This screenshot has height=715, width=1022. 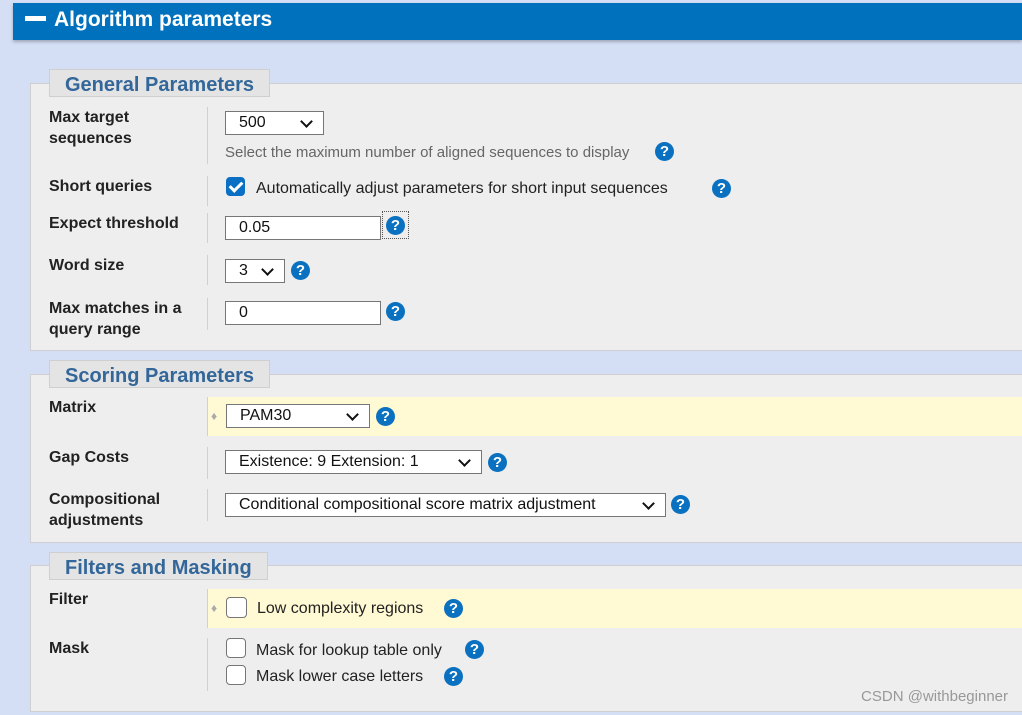 What do you see at coordinates (255, 271) in the screenshot?
I see `word-size-select: 3` at bounding box center [255, 271].